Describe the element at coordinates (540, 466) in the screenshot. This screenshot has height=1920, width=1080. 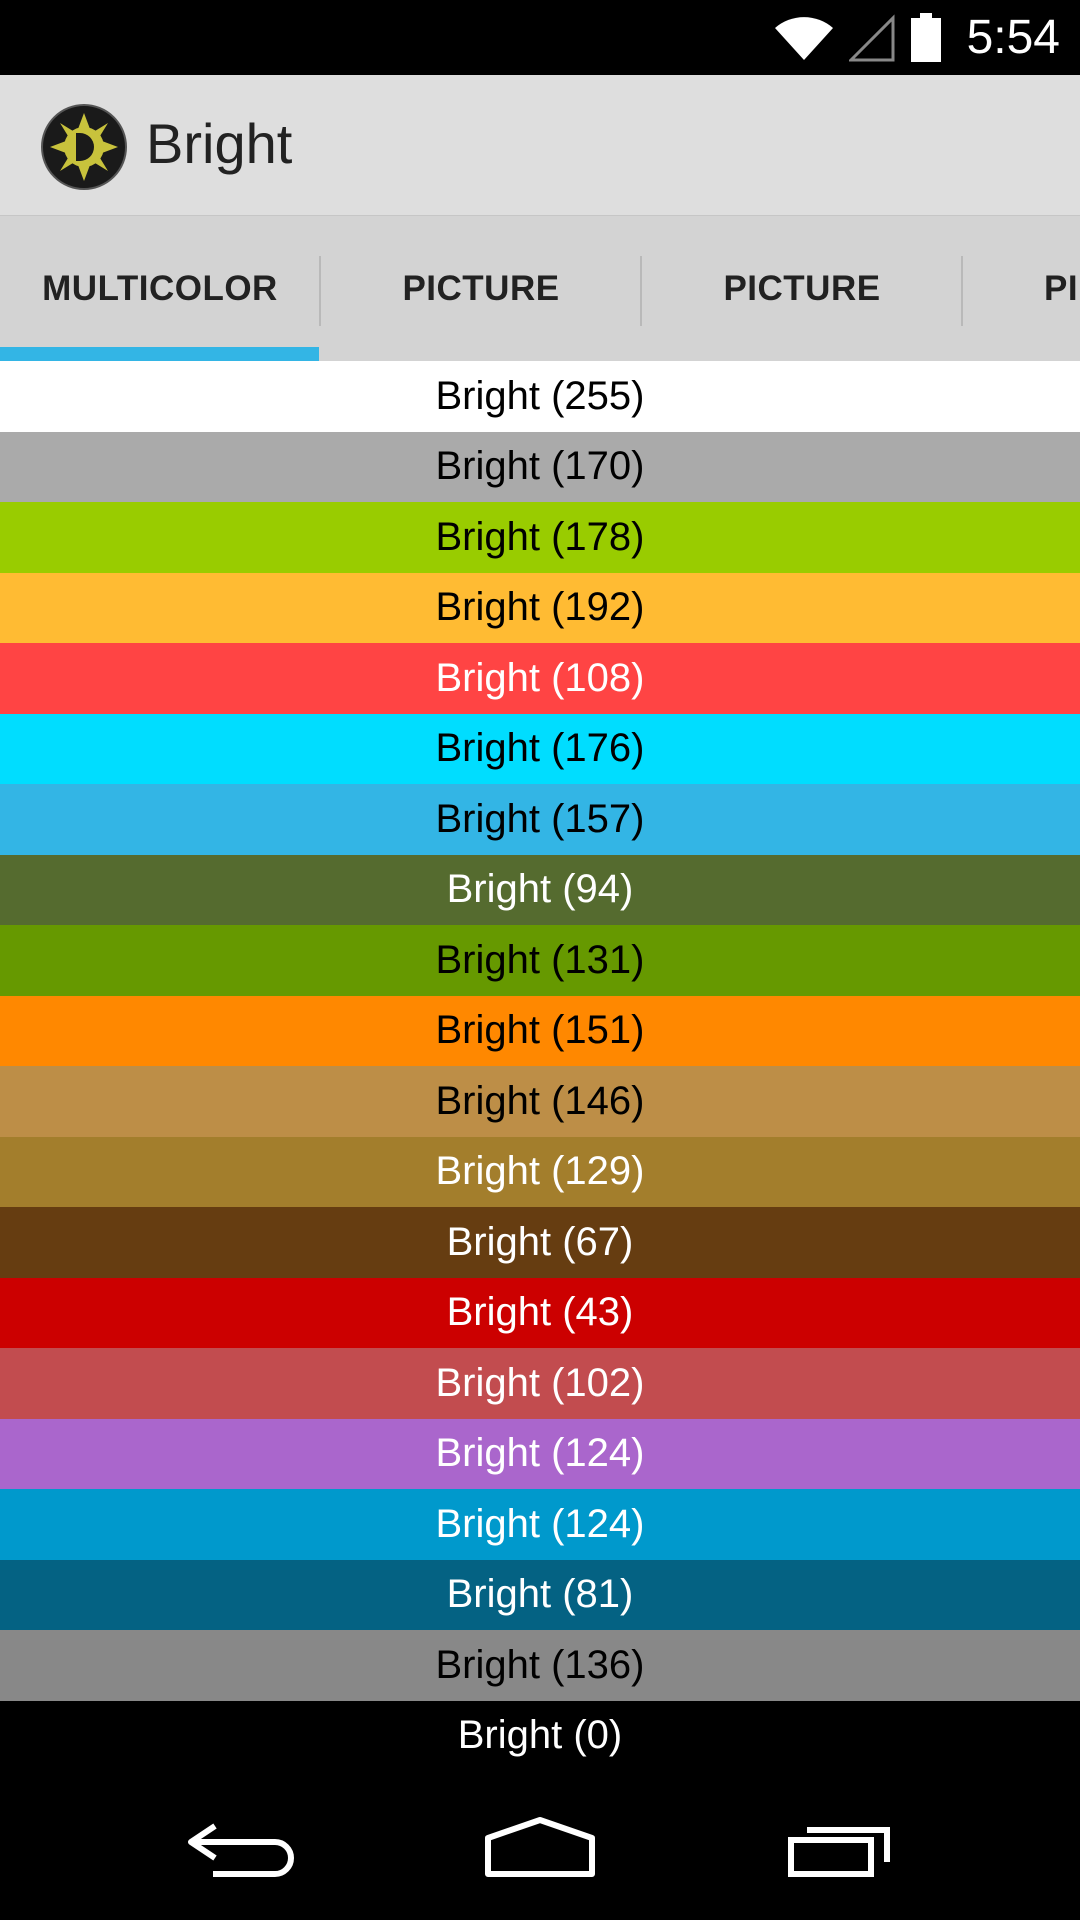
I see `list-item: Bright (170)` at that location.